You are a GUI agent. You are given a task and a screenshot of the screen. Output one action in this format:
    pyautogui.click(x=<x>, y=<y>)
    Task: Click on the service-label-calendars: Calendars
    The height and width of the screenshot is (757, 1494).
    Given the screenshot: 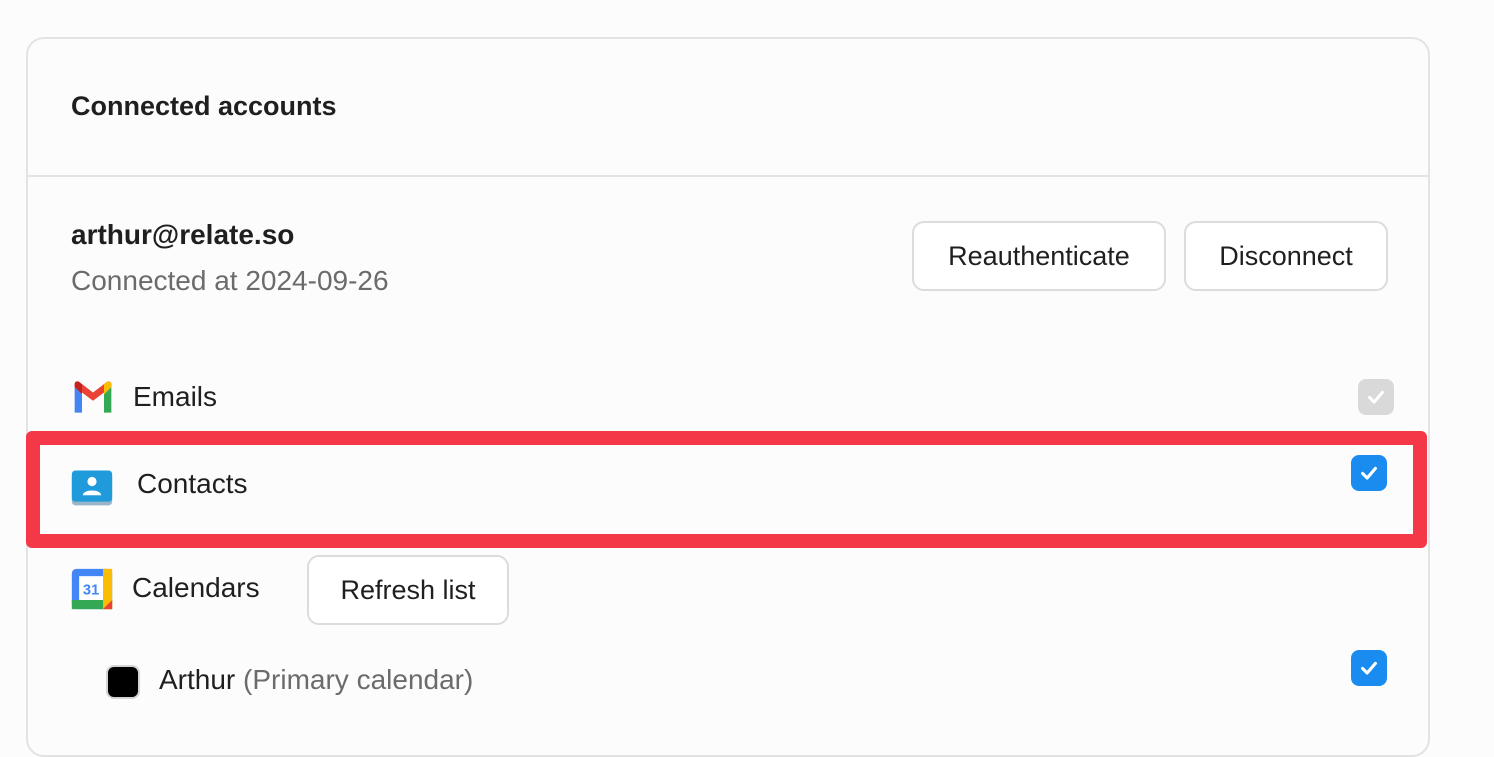 What is the action you would take?
    pyautogui.click(x=196, y=587)
    